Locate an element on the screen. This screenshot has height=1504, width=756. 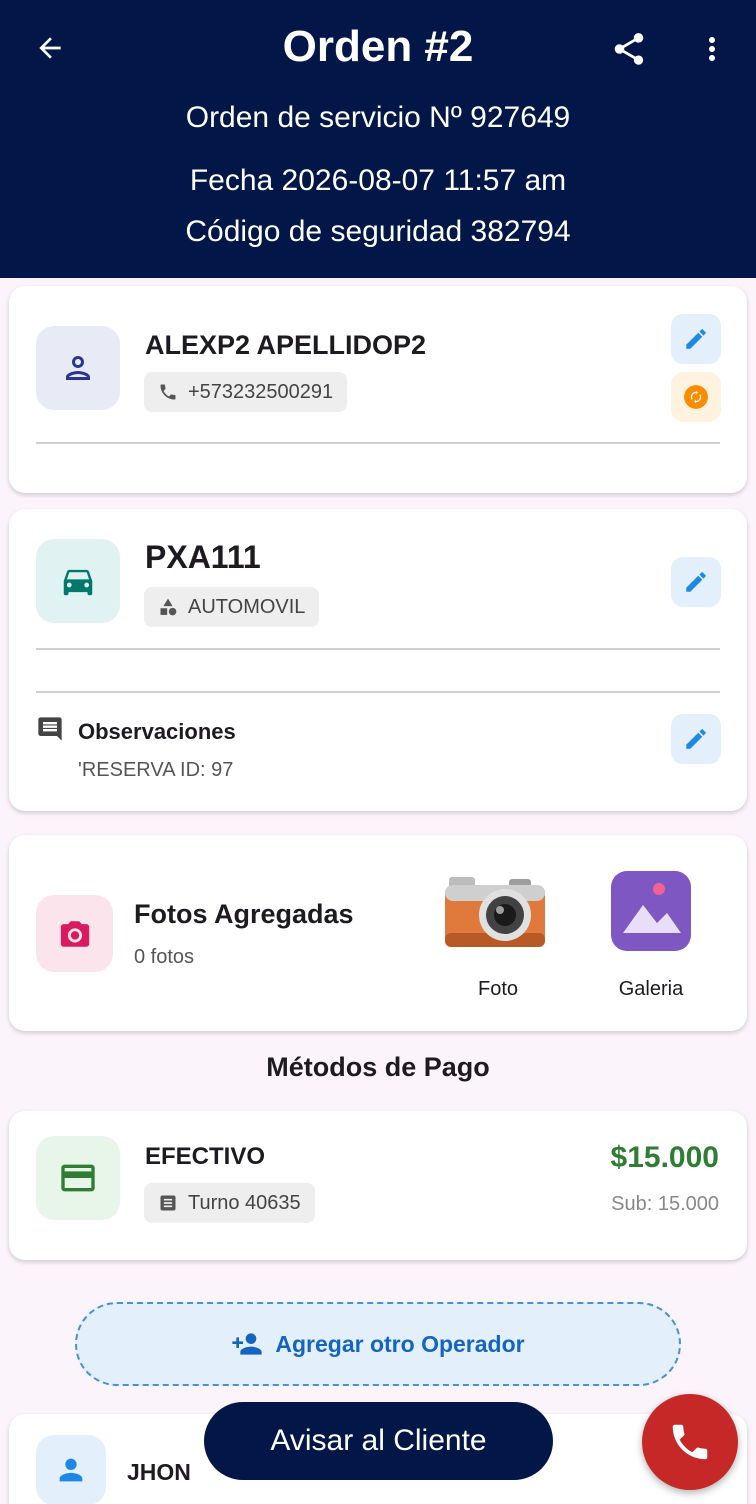
client-card: ALEXP2 APELLIDOP2 +573232500291 is located at coordinates (378, 389).